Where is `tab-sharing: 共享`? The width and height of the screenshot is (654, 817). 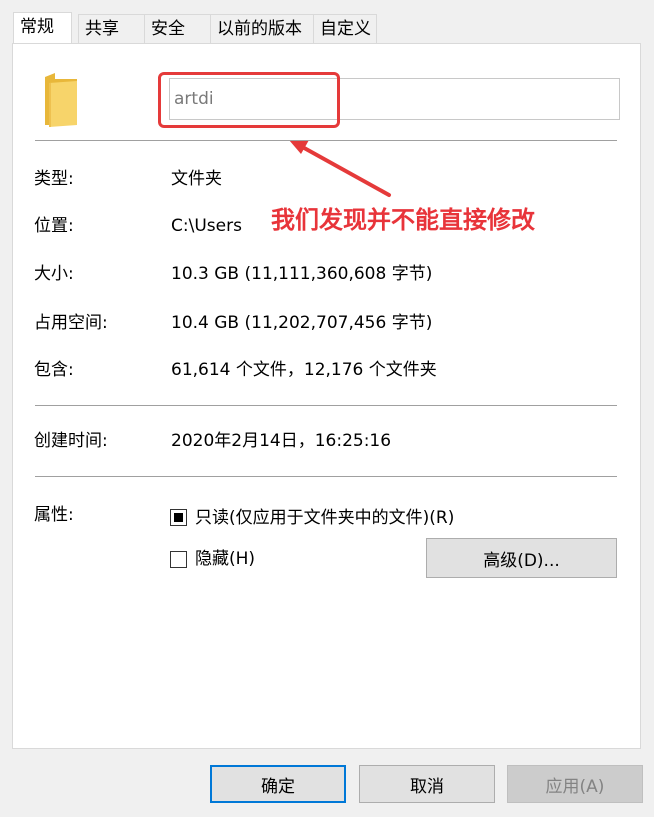 tab-sharing: 共享 is located at coordinates (111, 28).